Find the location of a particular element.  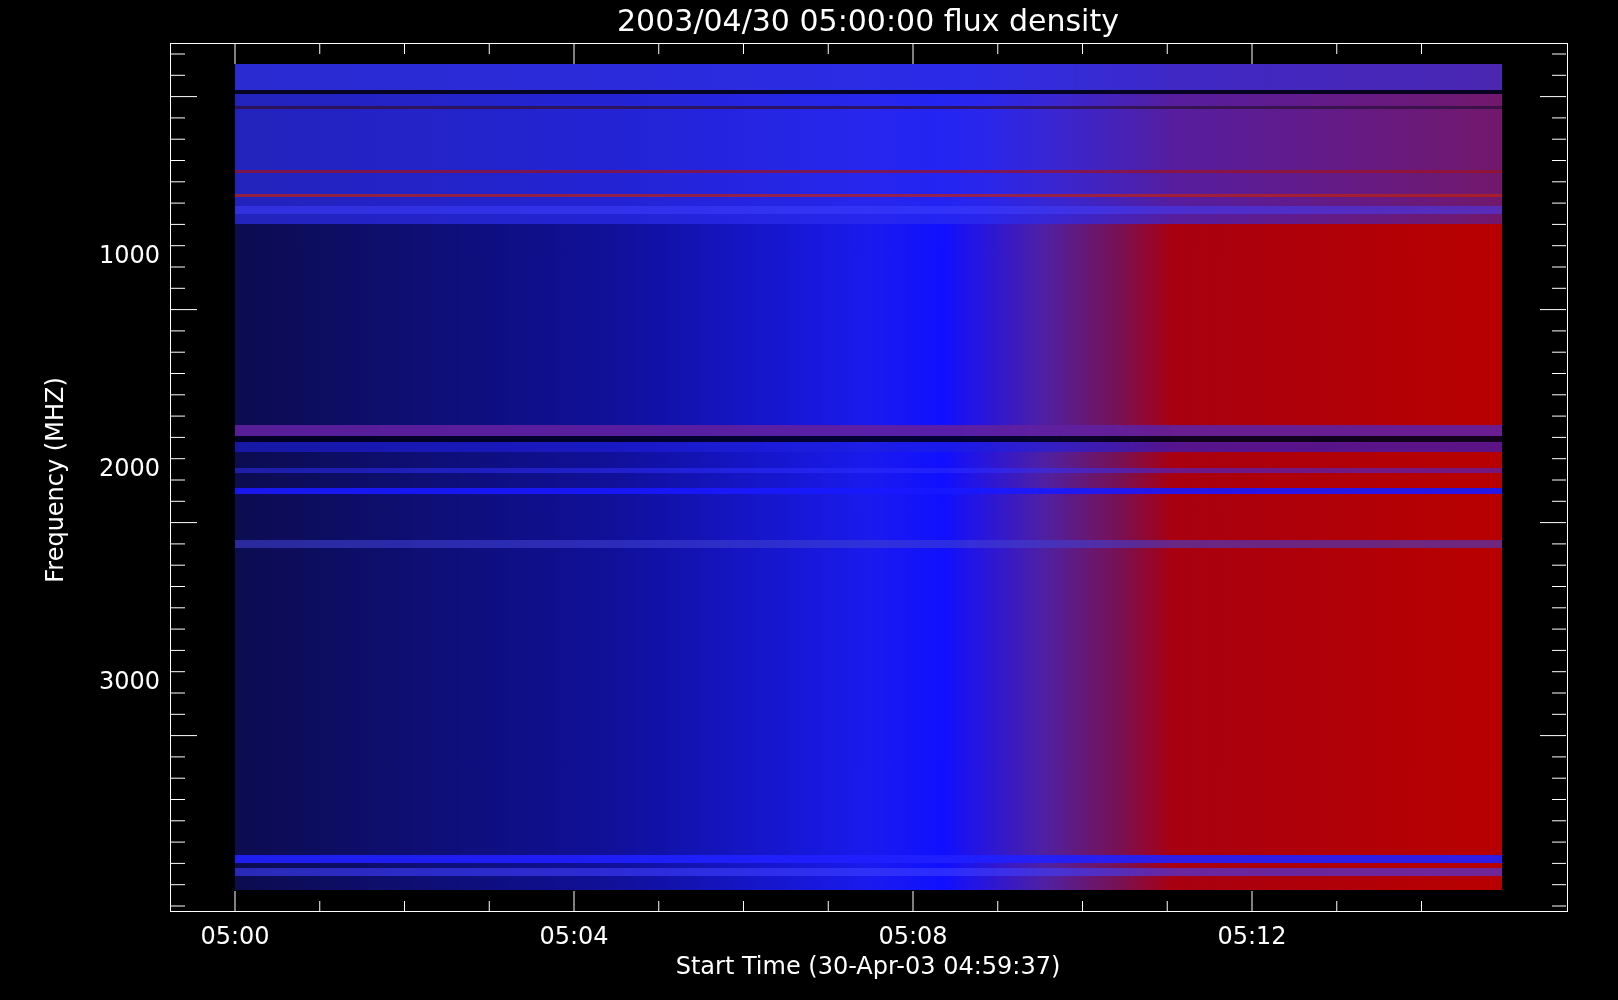

y-axis-label: Frequency (MHZ) is located at coordinates (55, 480).